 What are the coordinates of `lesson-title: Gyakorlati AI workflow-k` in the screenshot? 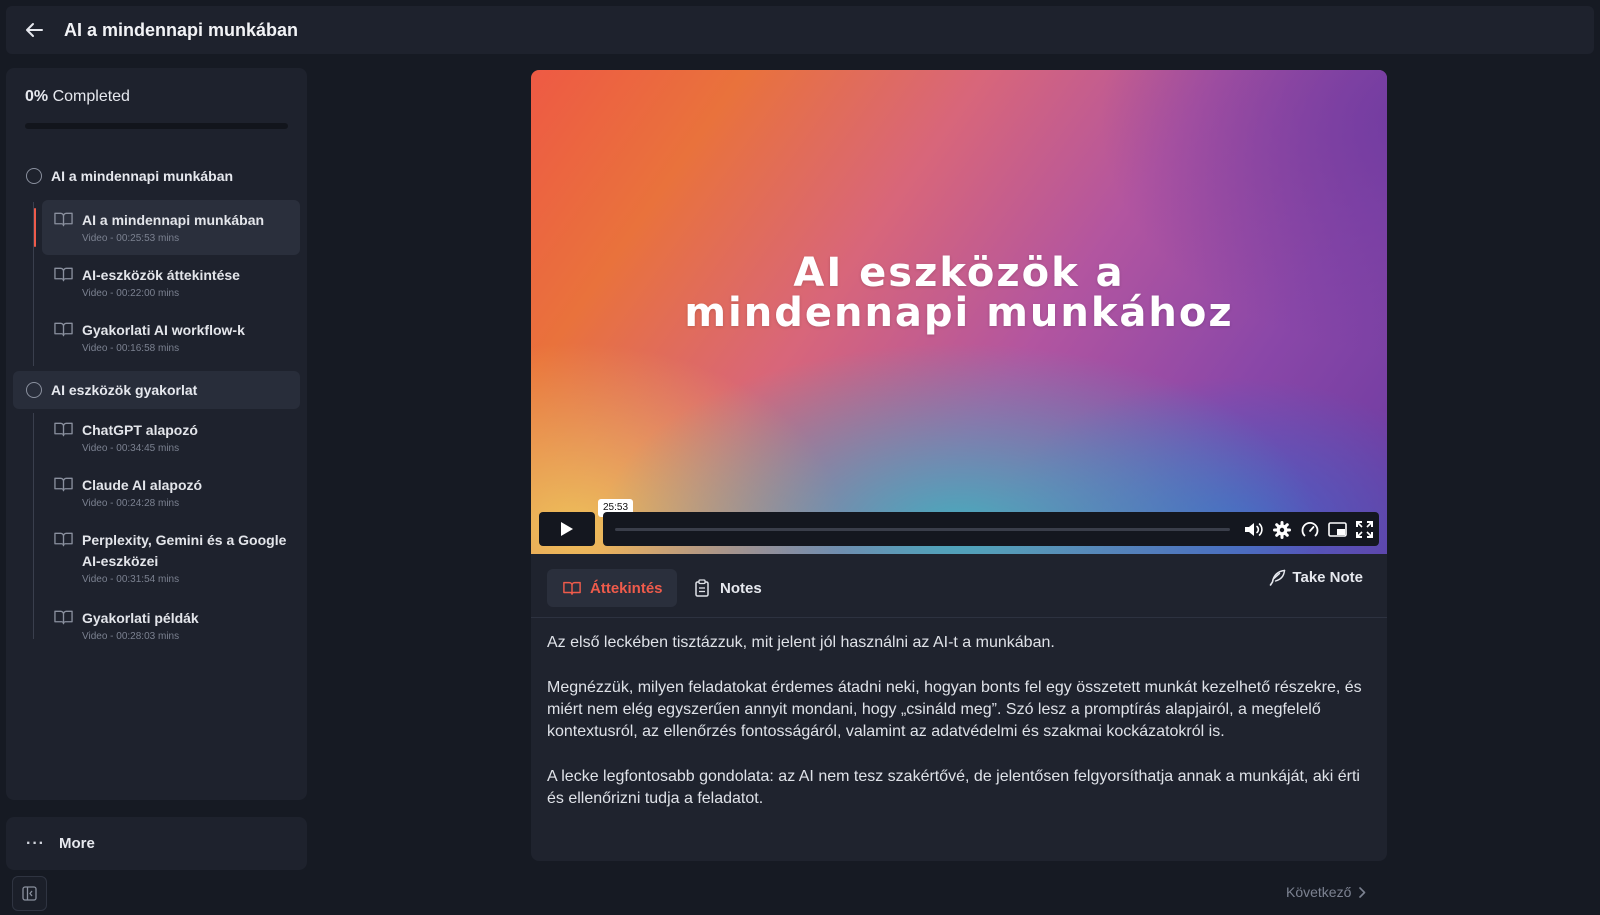 It's located at (163, 330).